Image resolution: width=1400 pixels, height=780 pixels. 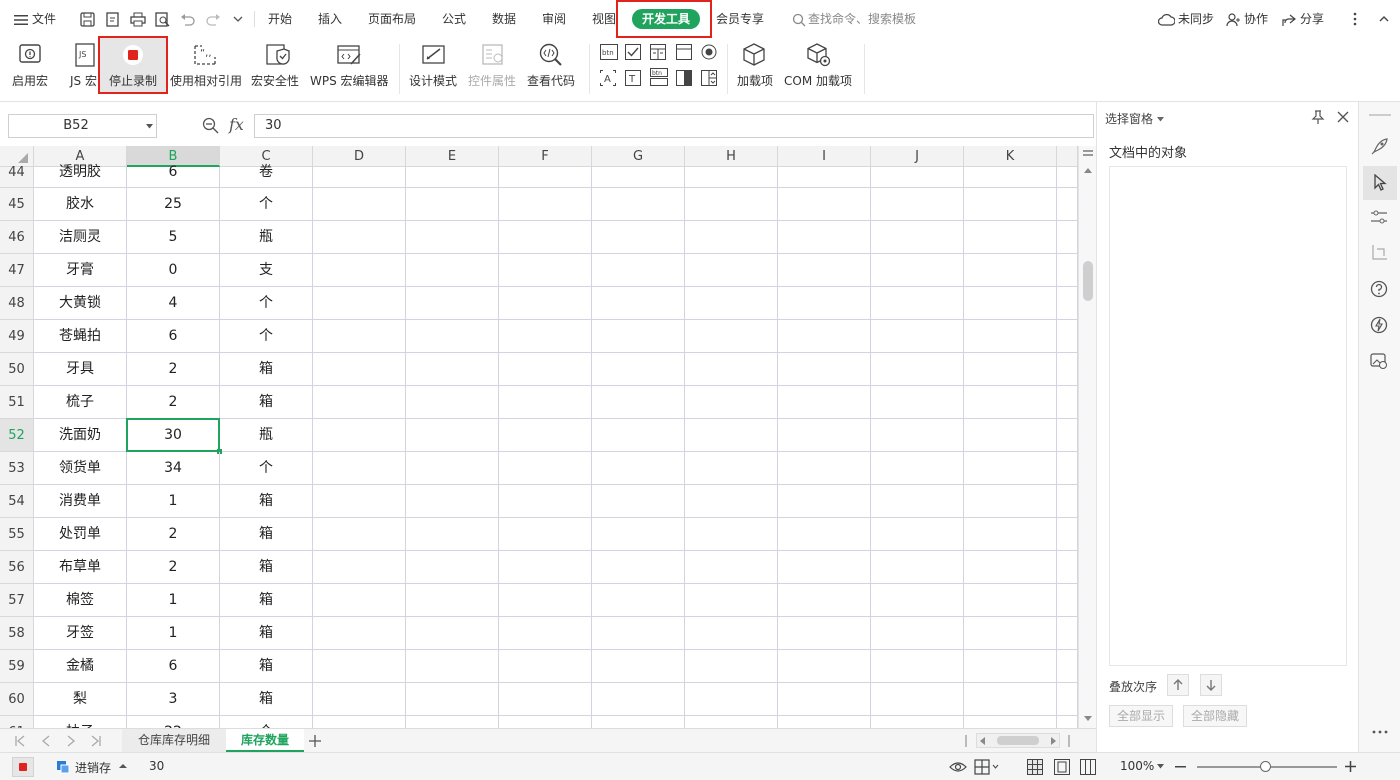 I want to click on com-addins-icon, so click(x=819, y=55).